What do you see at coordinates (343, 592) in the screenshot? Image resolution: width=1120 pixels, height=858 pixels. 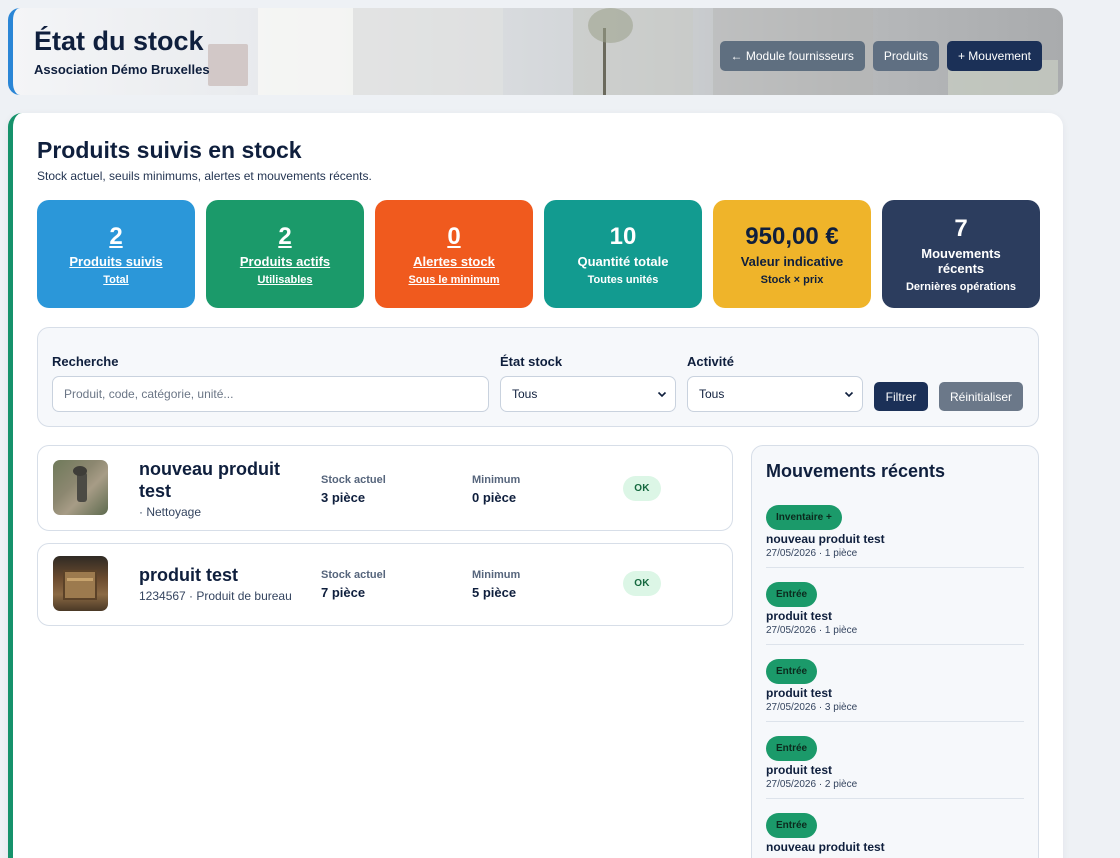 I see `stock-value: 7 pièce` at bounding box center [343, 592].